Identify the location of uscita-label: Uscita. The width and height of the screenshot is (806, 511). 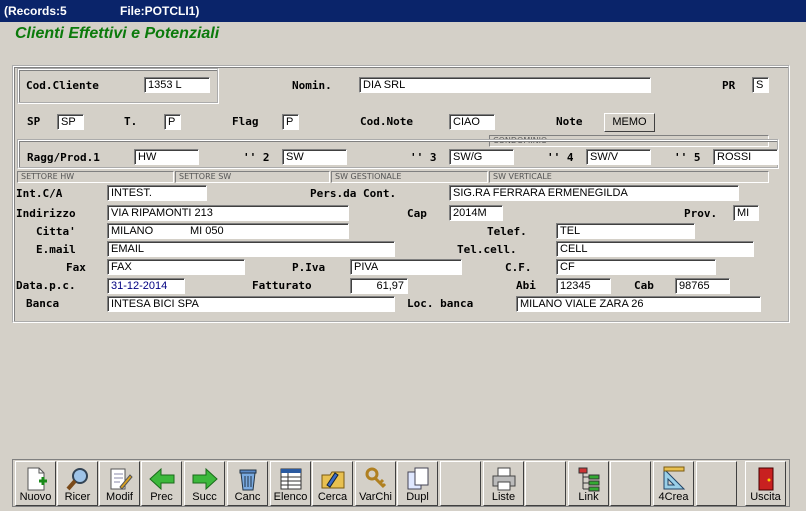
(765, 497).